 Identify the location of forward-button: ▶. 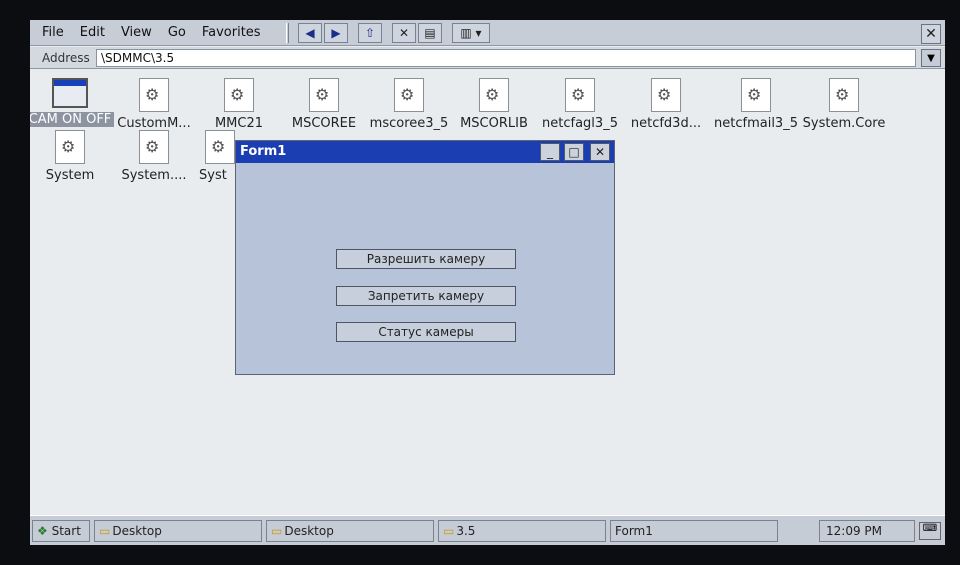
(336, 33).